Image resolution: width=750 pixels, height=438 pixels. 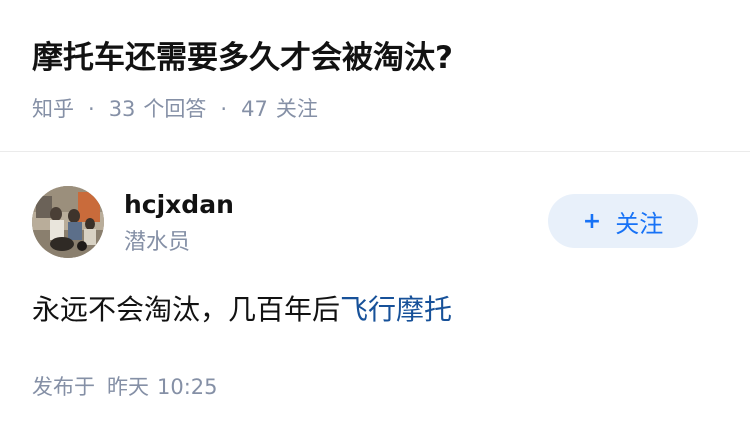 What do you see at coordinates (128, 387) in the screenshot?
I see `publish-day: 昨天` at bounding box center [128, 387].